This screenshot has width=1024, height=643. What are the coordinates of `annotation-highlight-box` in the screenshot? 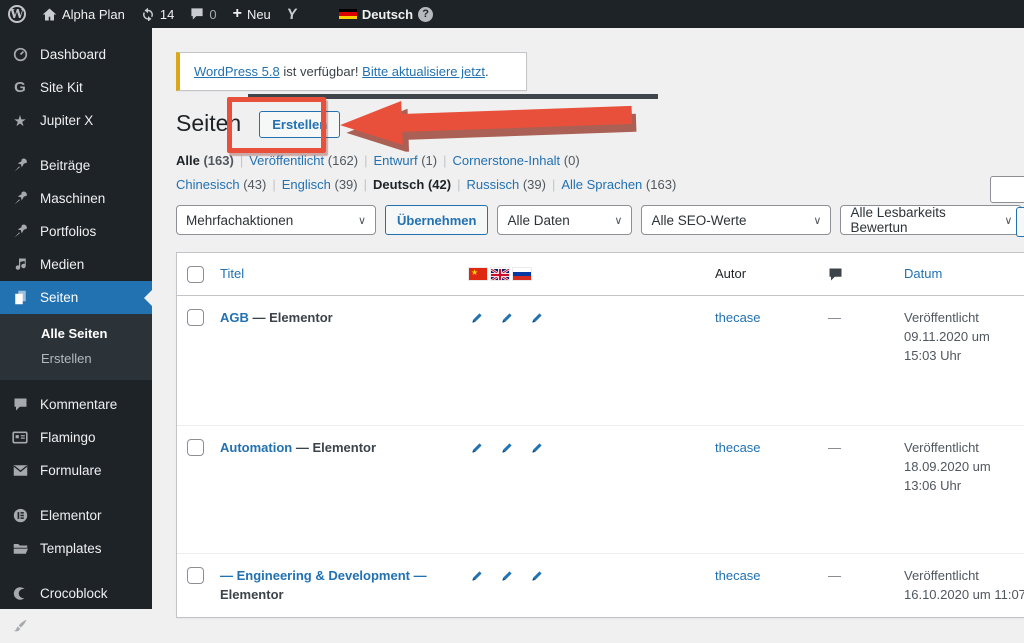 It's located at (276, 125).